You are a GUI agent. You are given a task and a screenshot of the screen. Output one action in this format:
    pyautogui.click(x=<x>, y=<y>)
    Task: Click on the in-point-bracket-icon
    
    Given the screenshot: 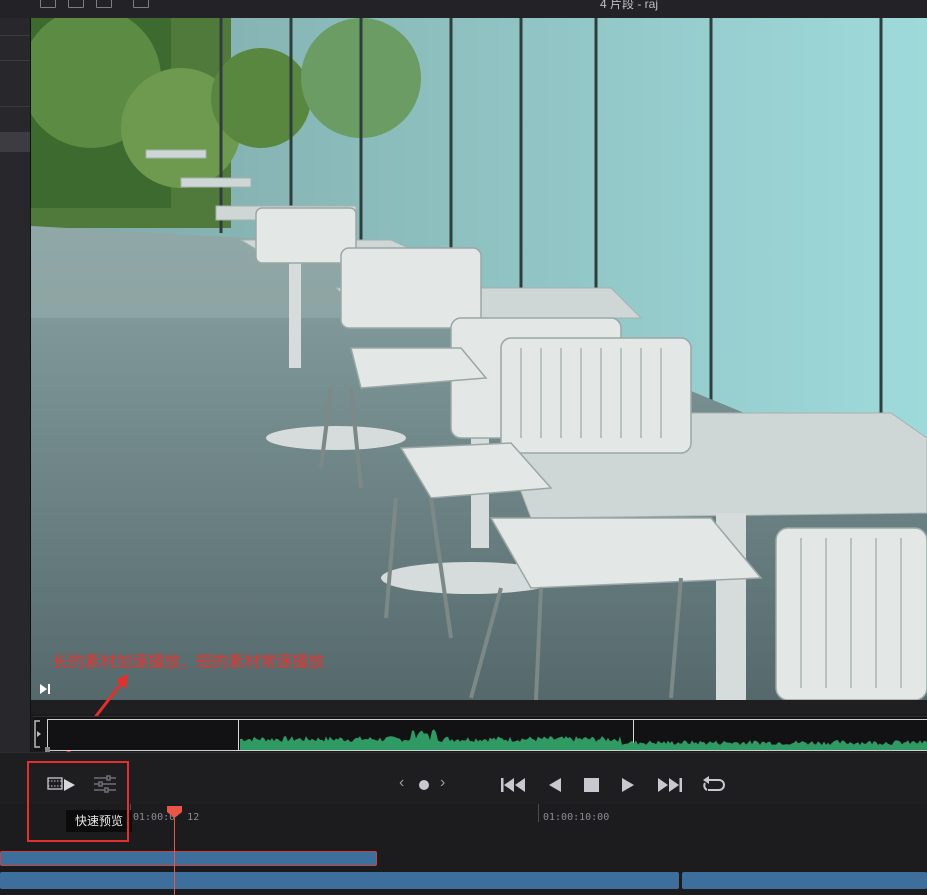 What is the action you would take?
    pyautogui.click(x=38, y=734)
    